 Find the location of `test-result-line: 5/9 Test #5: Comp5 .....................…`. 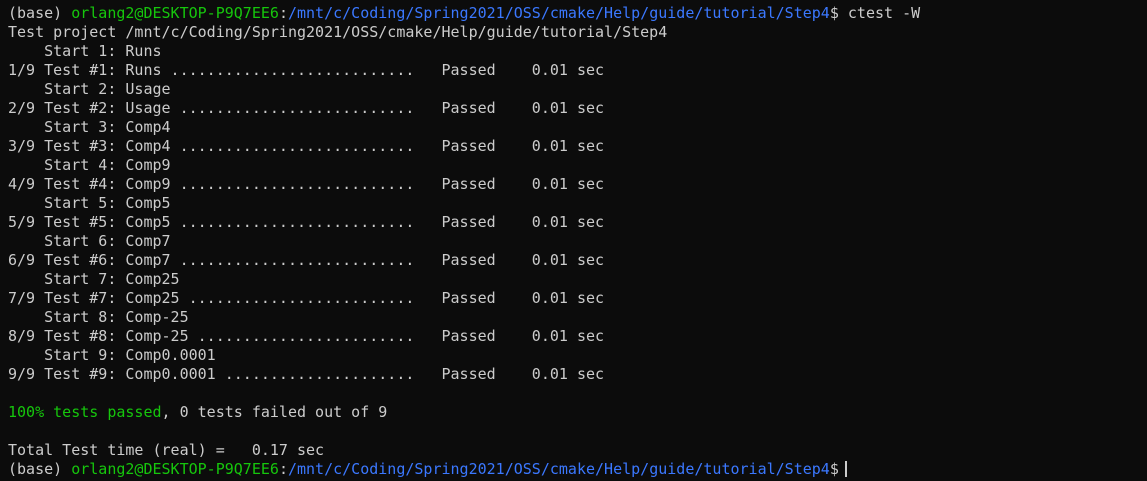

test-result-line: 5/9 Test #5: Comp5 .....................… is located at coordinates (306, 222).